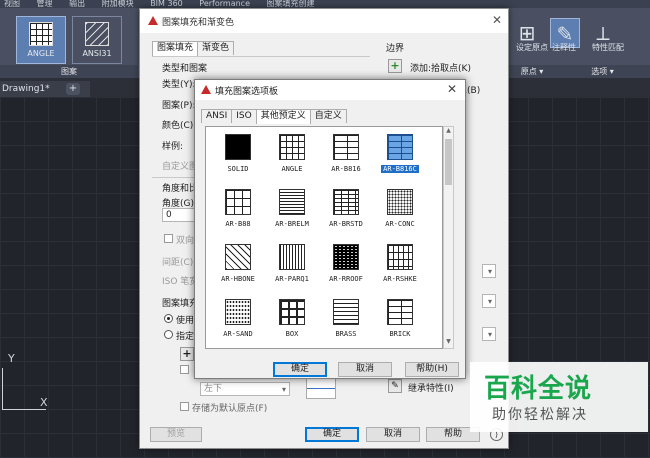 The image size is (650, 458). What do you see at coordinates (324, 21) in the screenshot?
I see `main-dialog-titlebar: 图案填充和渐变色 ✕` at bounding box center [324, 21].